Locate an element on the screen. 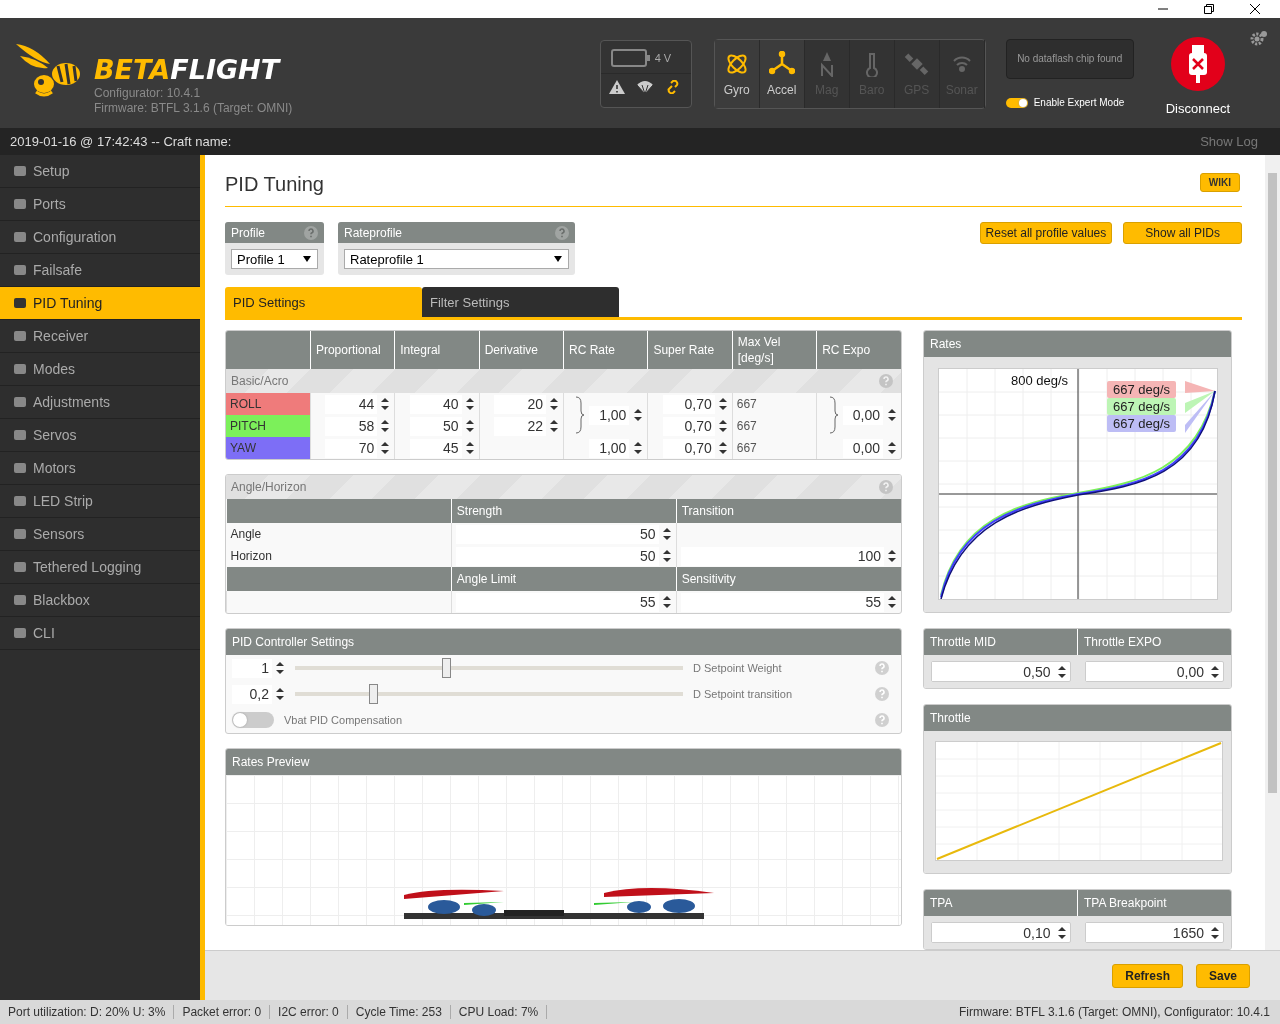 The height and width of the screenshot is (1024, 1280). action-button: Save is located at coordinates (1222, 975).